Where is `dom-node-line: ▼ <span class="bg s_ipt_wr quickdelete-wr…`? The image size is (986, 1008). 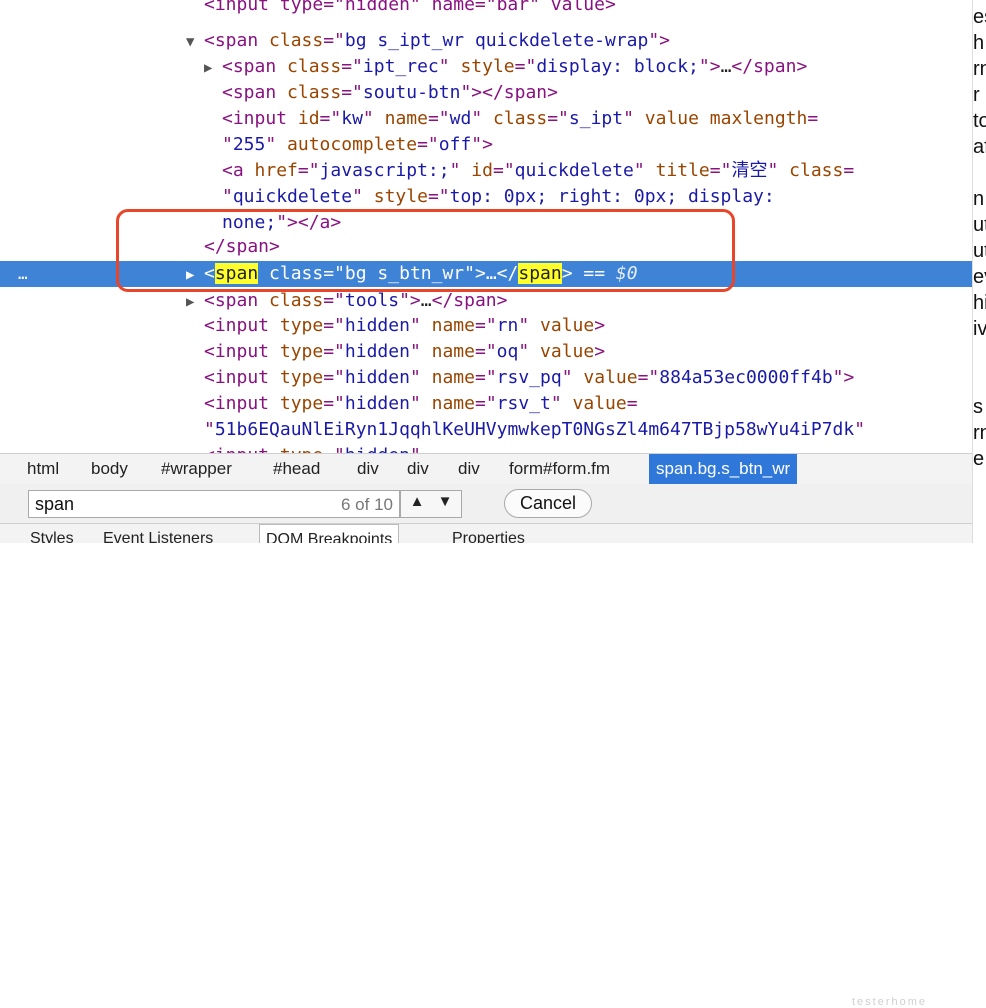 dom-node-line: ▼ <span class="bg s_ipt_wr quickdelete-wr… is located at coordinates (486, 41).